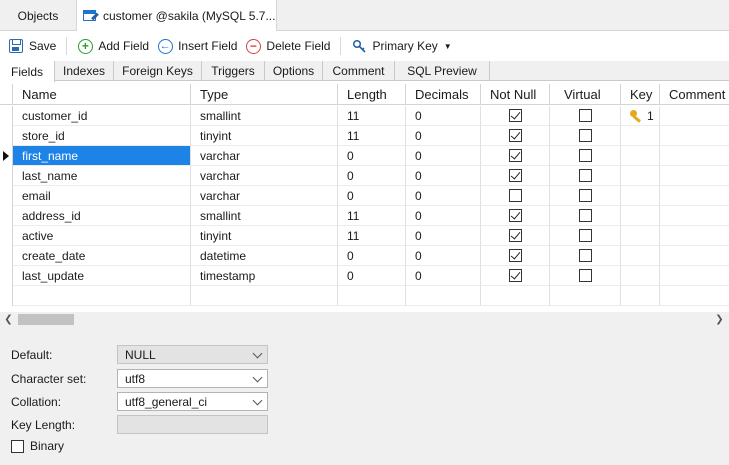  Describe the element at coordinates (102, 256) in the screenshot. I see `cell-name: create_date` at that location.